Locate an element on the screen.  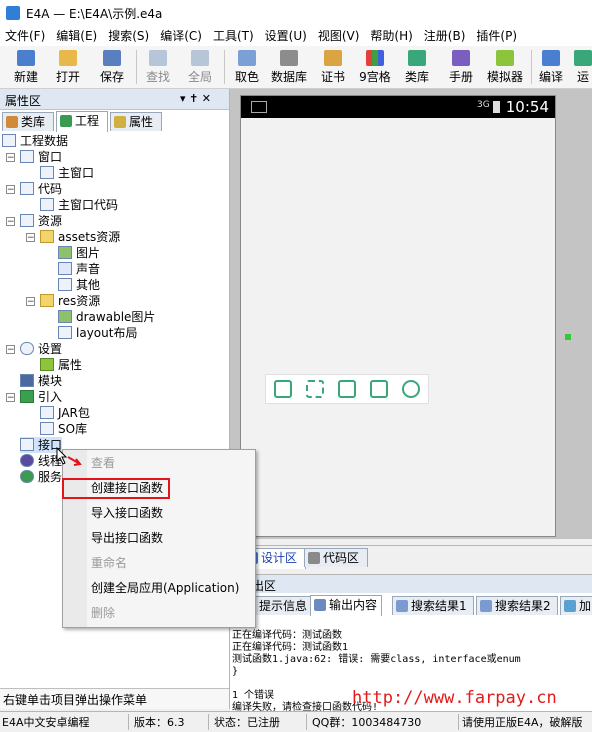
menu-settings: 设置(U) is located at coordinates (286, 35).